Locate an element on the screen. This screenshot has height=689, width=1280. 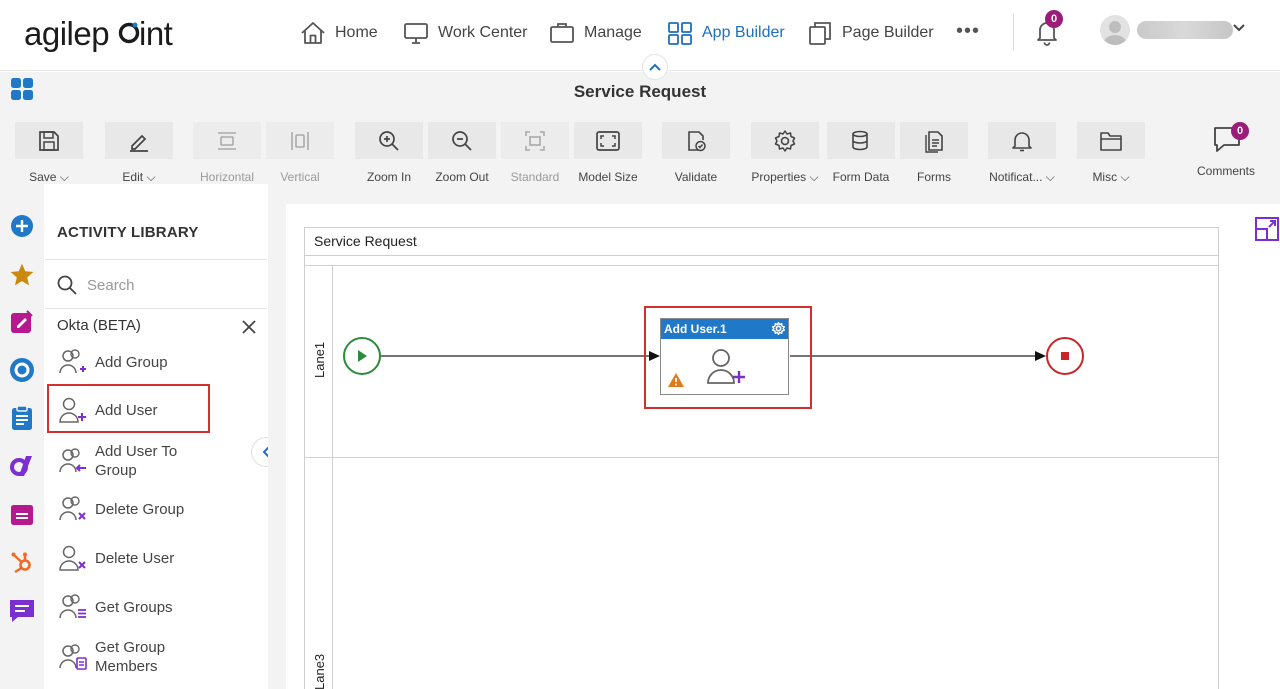
nav-page-builder: Page Builder is located at coordinates (870, 33).